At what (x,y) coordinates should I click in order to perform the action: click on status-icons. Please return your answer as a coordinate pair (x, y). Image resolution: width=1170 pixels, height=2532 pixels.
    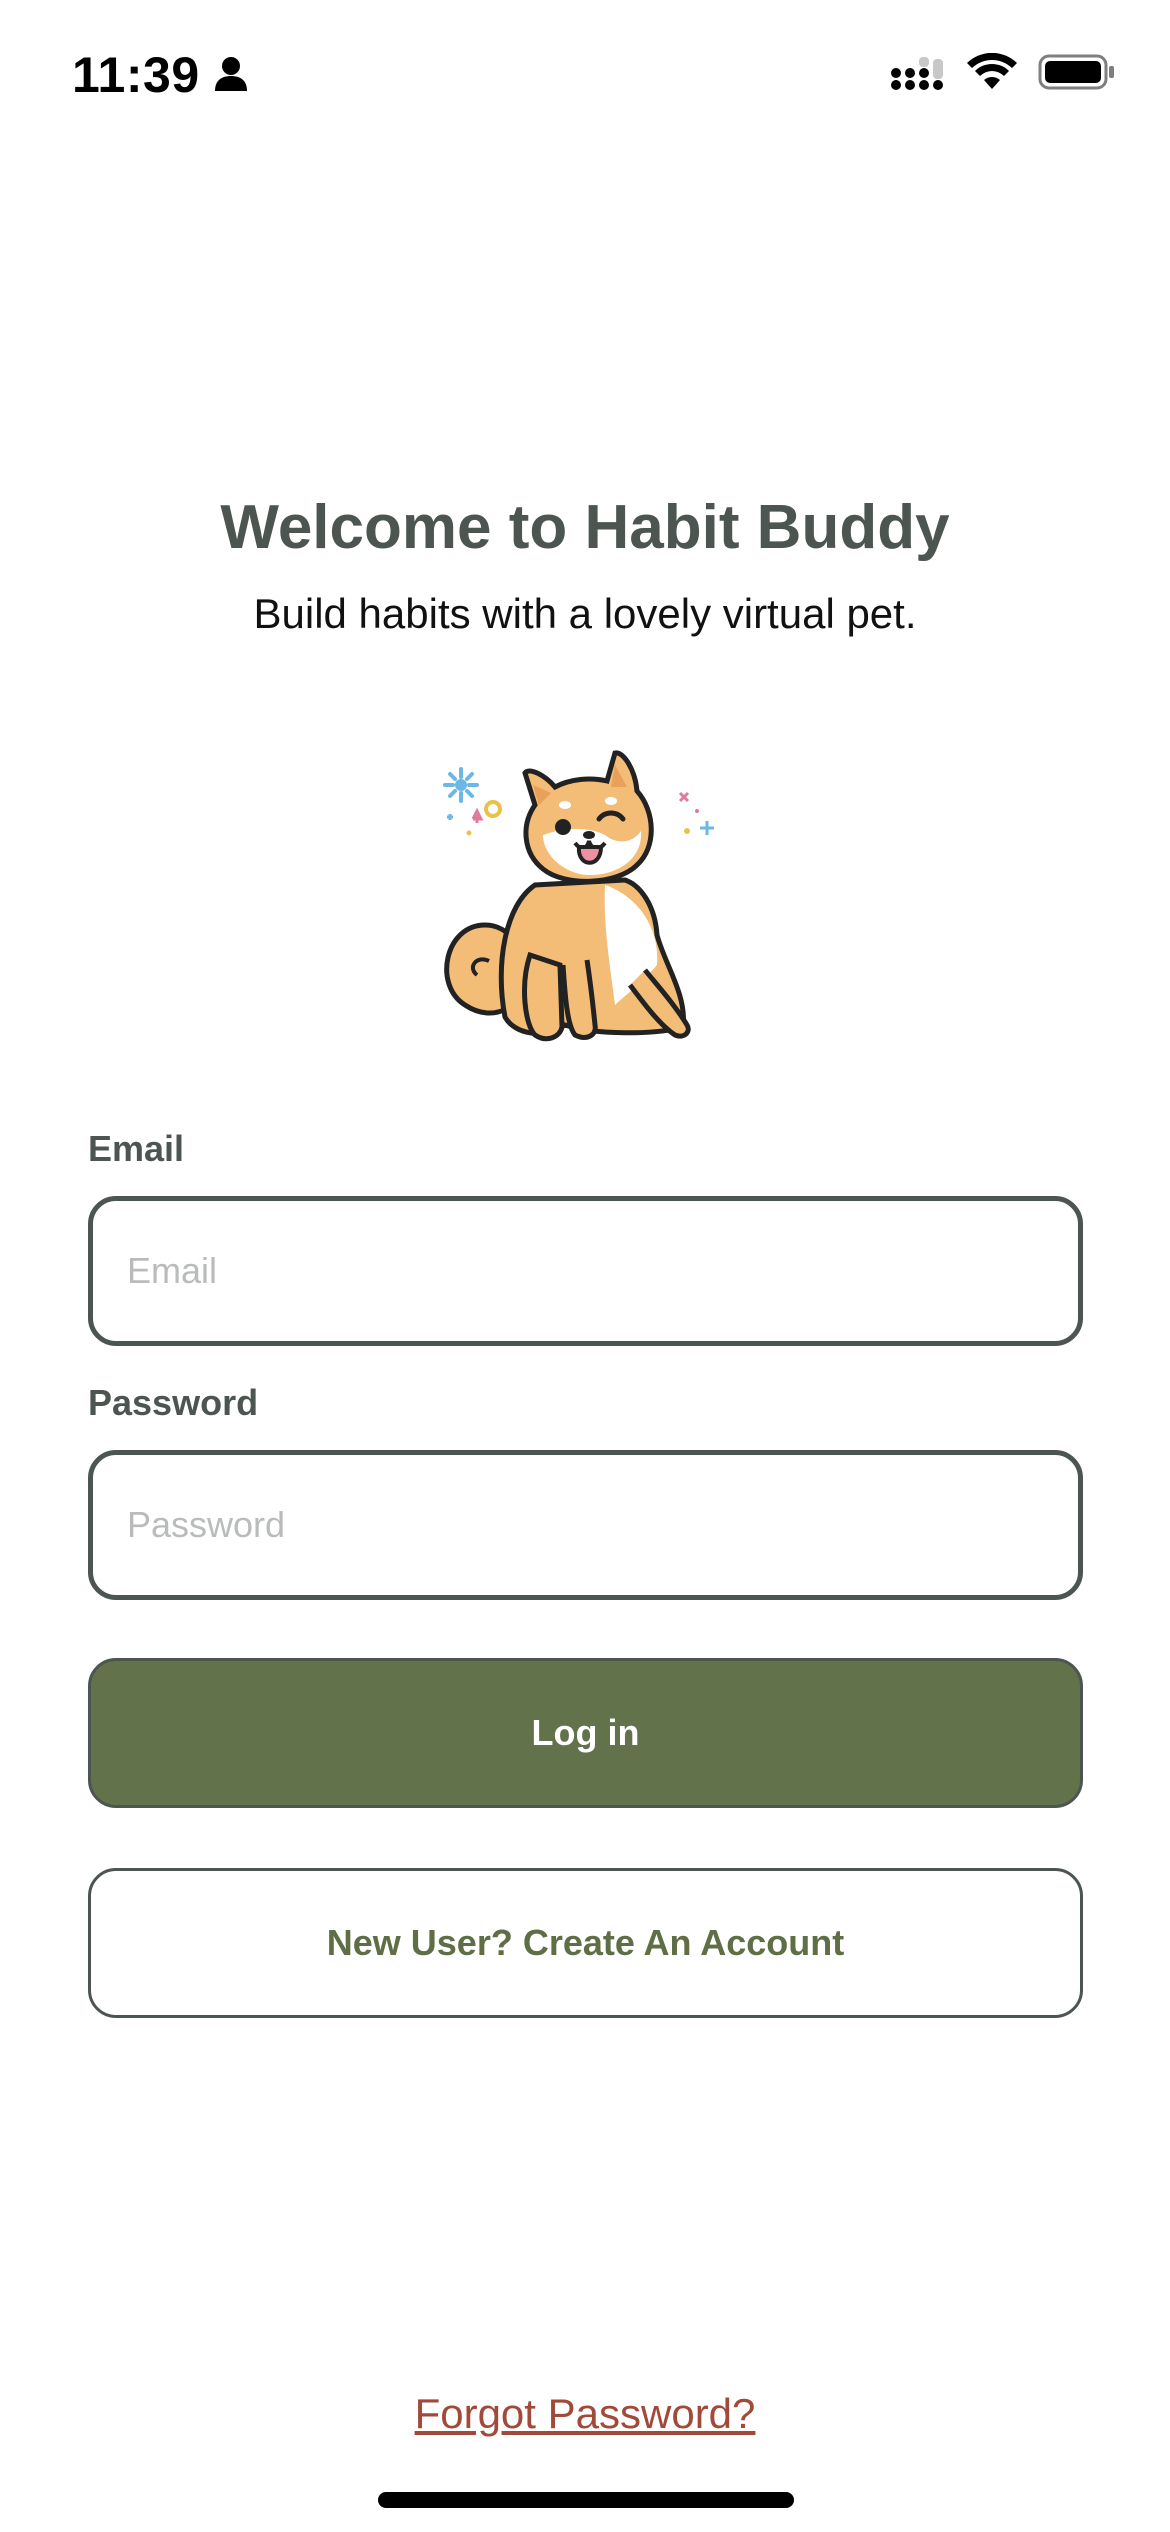
    Looking at the image, I should click on (1003, 74).